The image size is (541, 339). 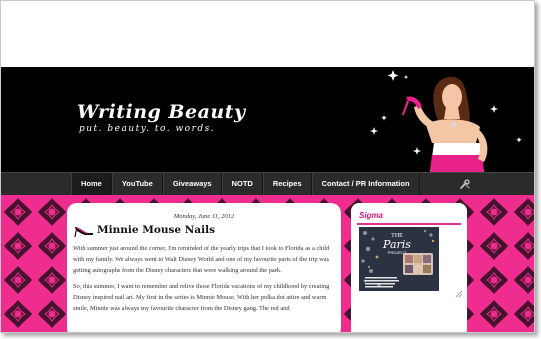 I want to click on sidebar-widget-sigma: Sigma THE Paris PROJECT, so click(x=409, y=267).